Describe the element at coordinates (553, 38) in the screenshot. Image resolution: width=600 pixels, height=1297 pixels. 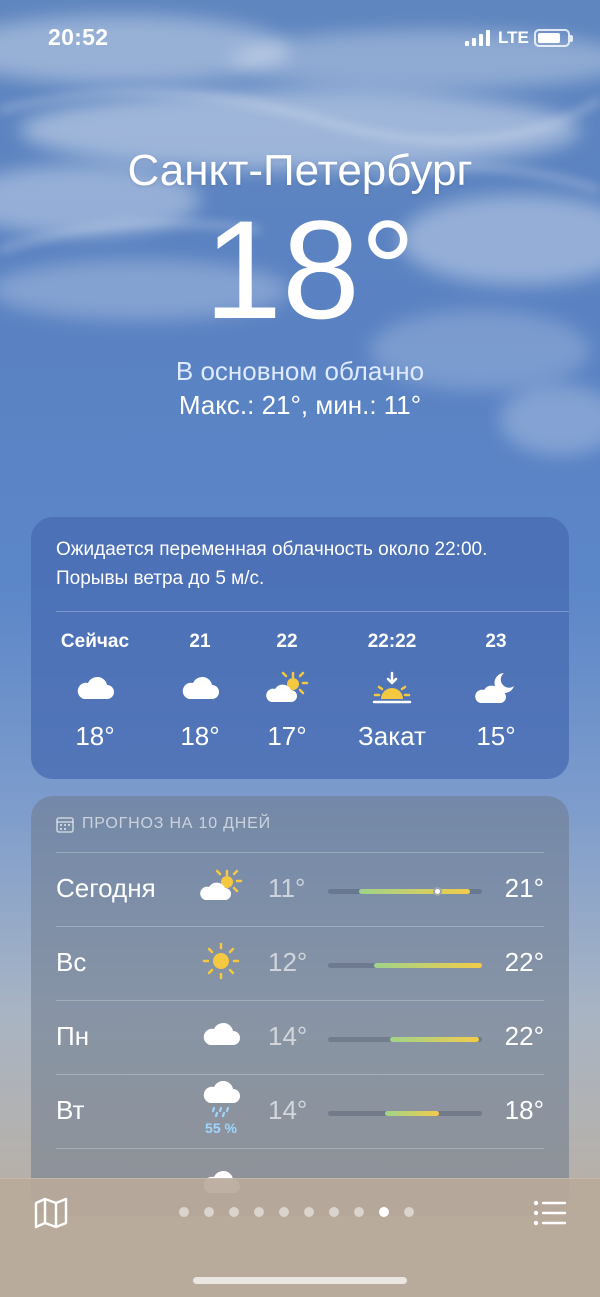
I see `battery-icon` at that location.